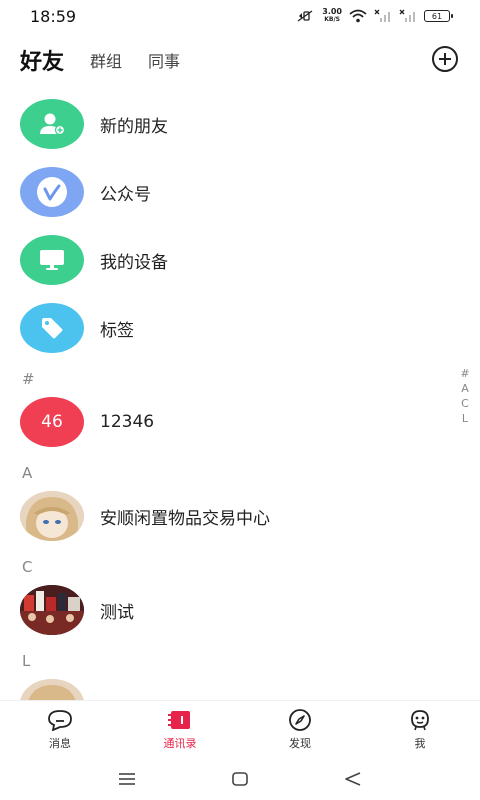 The width and height of the screenshot is (480, 800). Describe the element at coordinates (127, 422) in the screenshot. I see `contact-name: 12346` at that location.